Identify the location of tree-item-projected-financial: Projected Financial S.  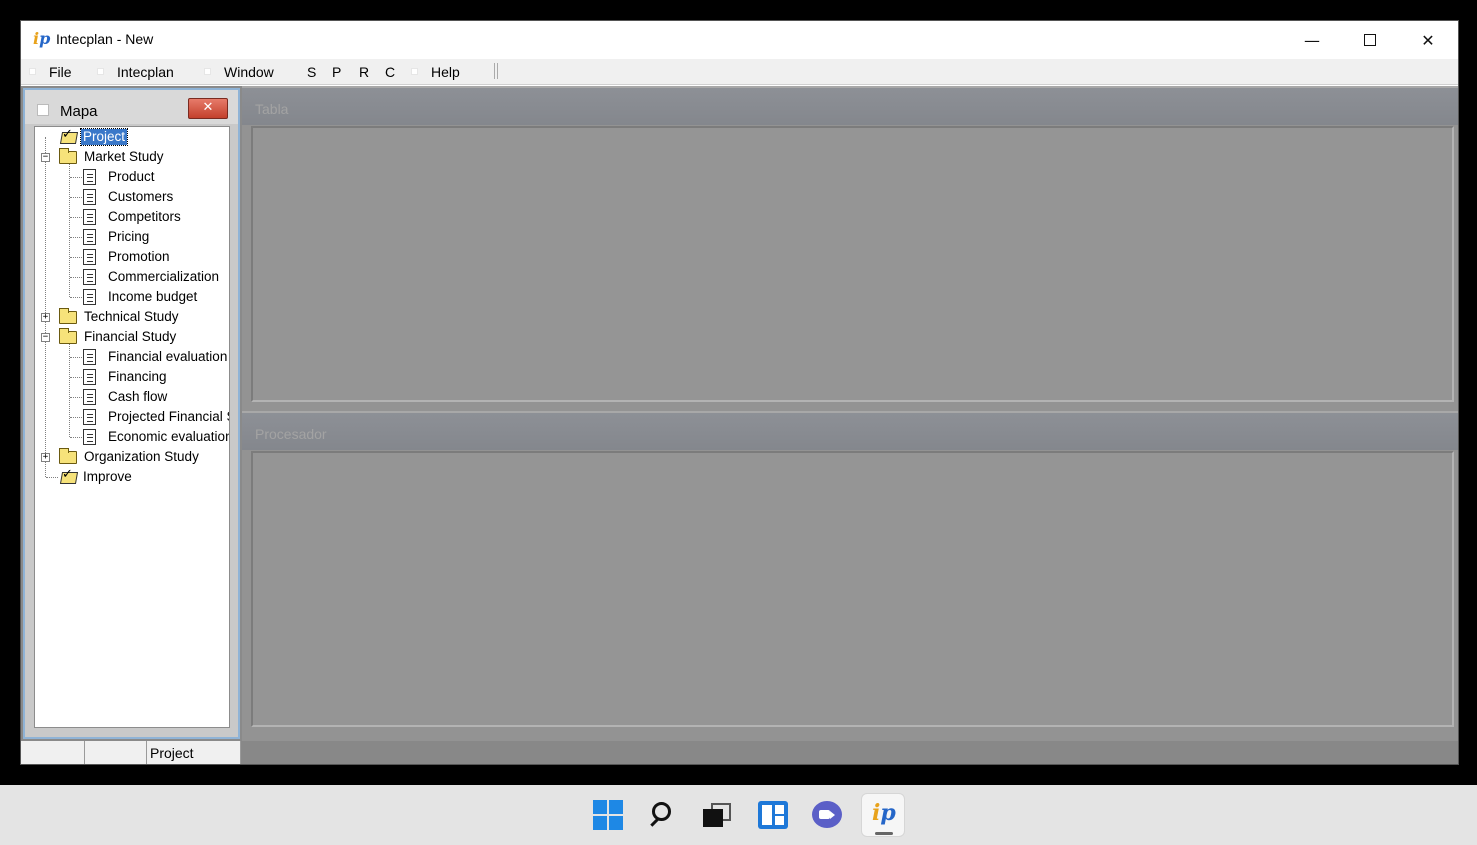
(156, 417).